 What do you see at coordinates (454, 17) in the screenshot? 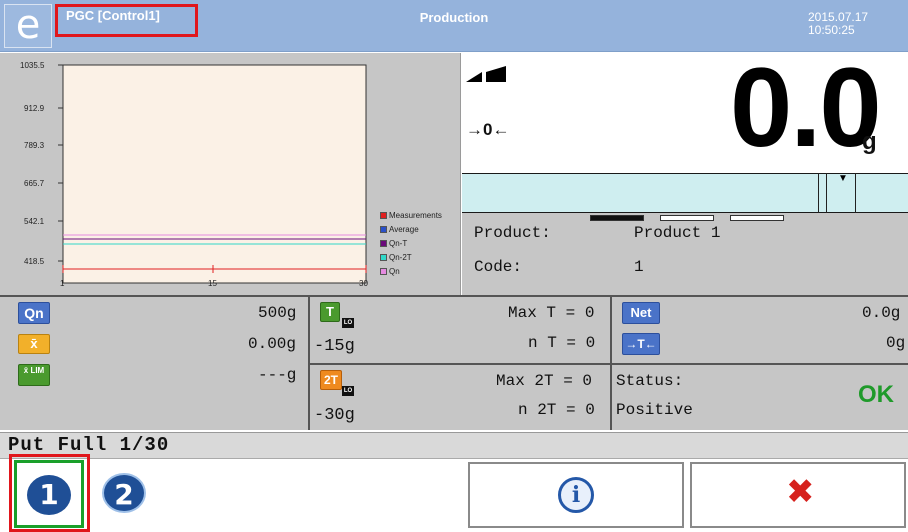
I see `screen-title: Production` at bounding box center [454, 17].